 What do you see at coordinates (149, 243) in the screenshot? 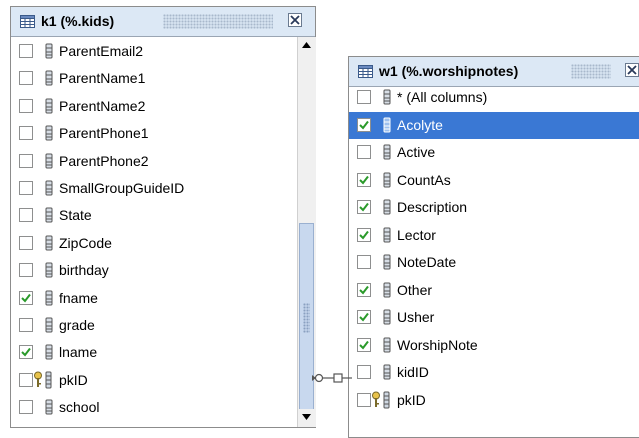
I see `column-row-zipcode: ZipCode` at bounding box center [149, 243].